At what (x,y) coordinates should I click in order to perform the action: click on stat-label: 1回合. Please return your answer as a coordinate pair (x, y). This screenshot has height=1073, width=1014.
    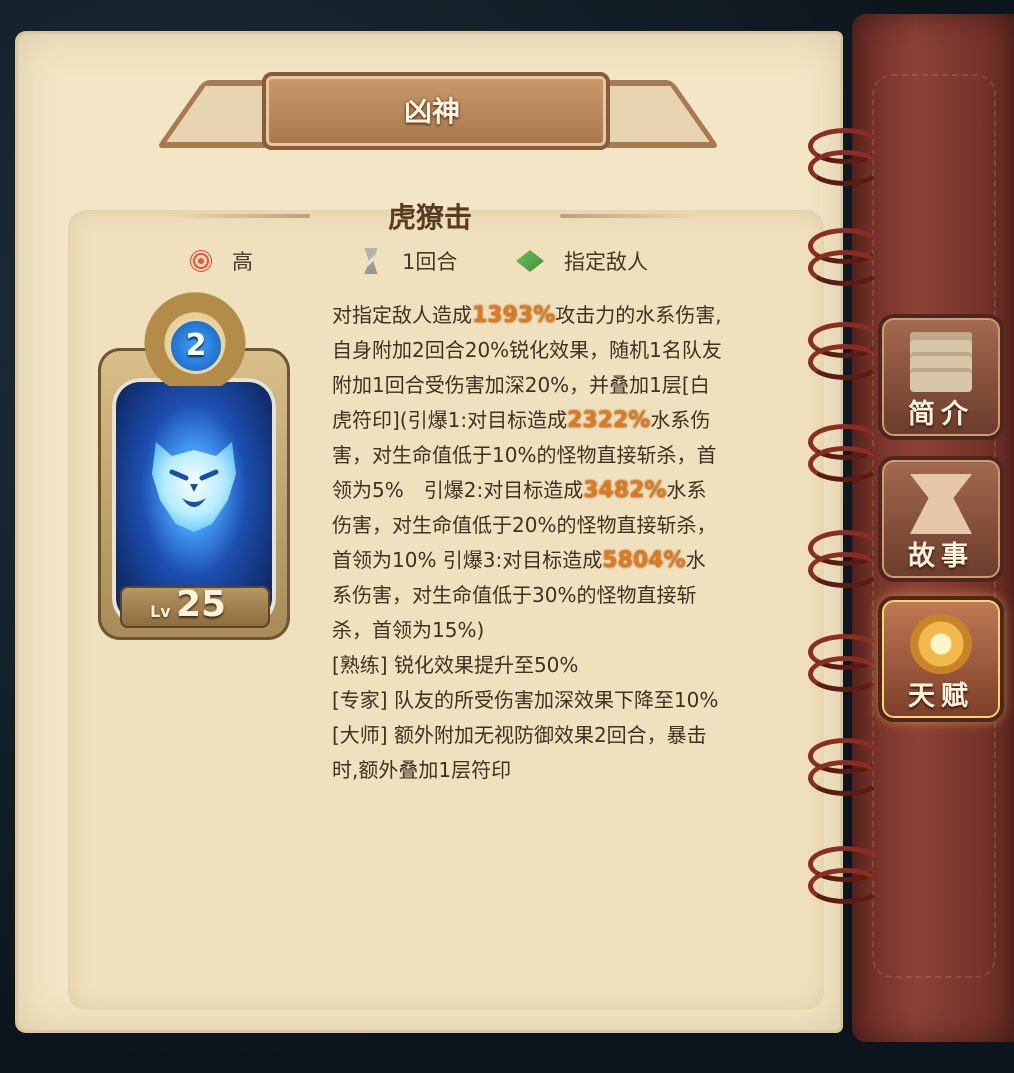
    Looking at the image, I should click on (430, 262).